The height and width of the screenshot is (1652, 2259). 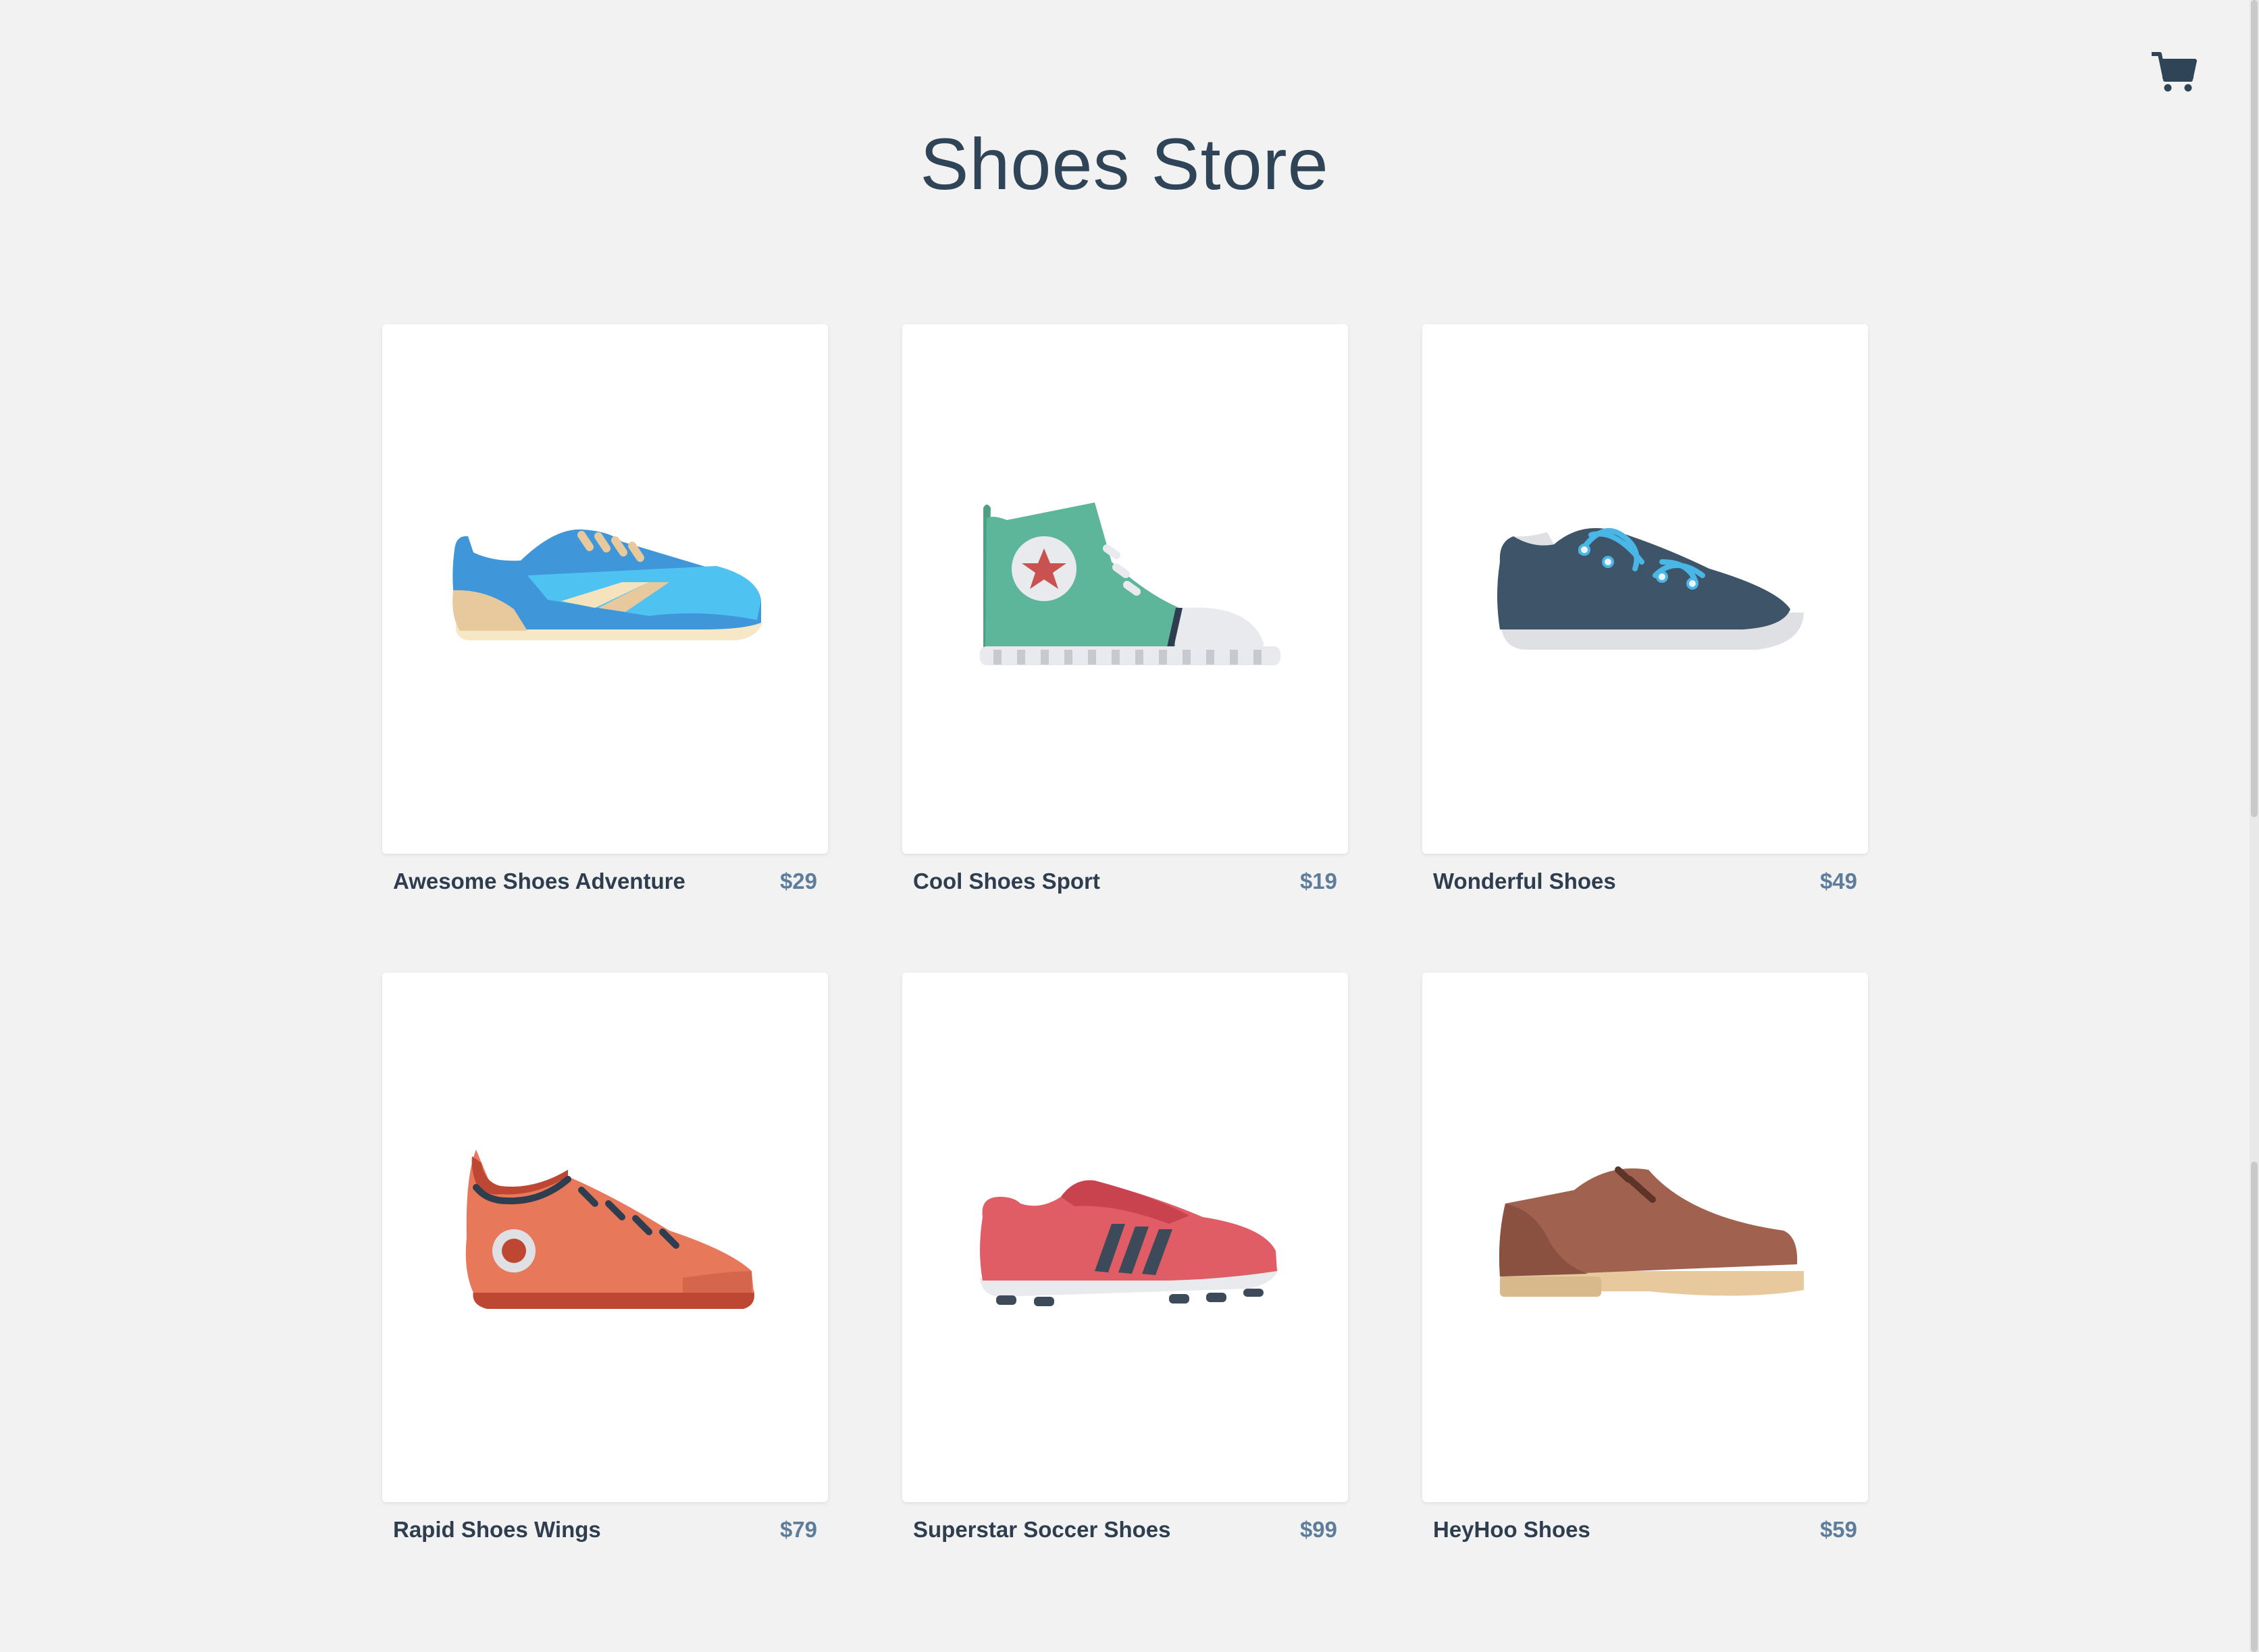 I want to click on product-meta: HeyHoo Shoes $59, so click(x=1645, y=1530).